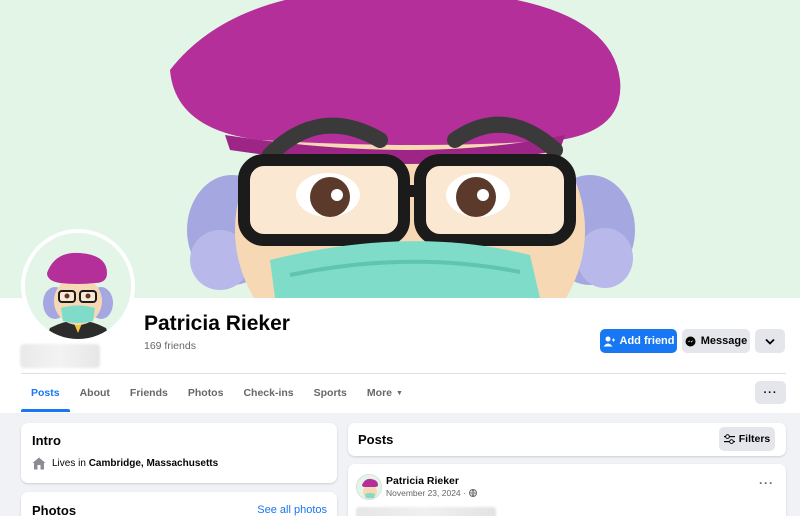 The width and height of the screenshot is (800, 516). What do you see at coordinates (609, 341) in the screenshot?
I see `add-person-icon` at bounding box center [609, 341].